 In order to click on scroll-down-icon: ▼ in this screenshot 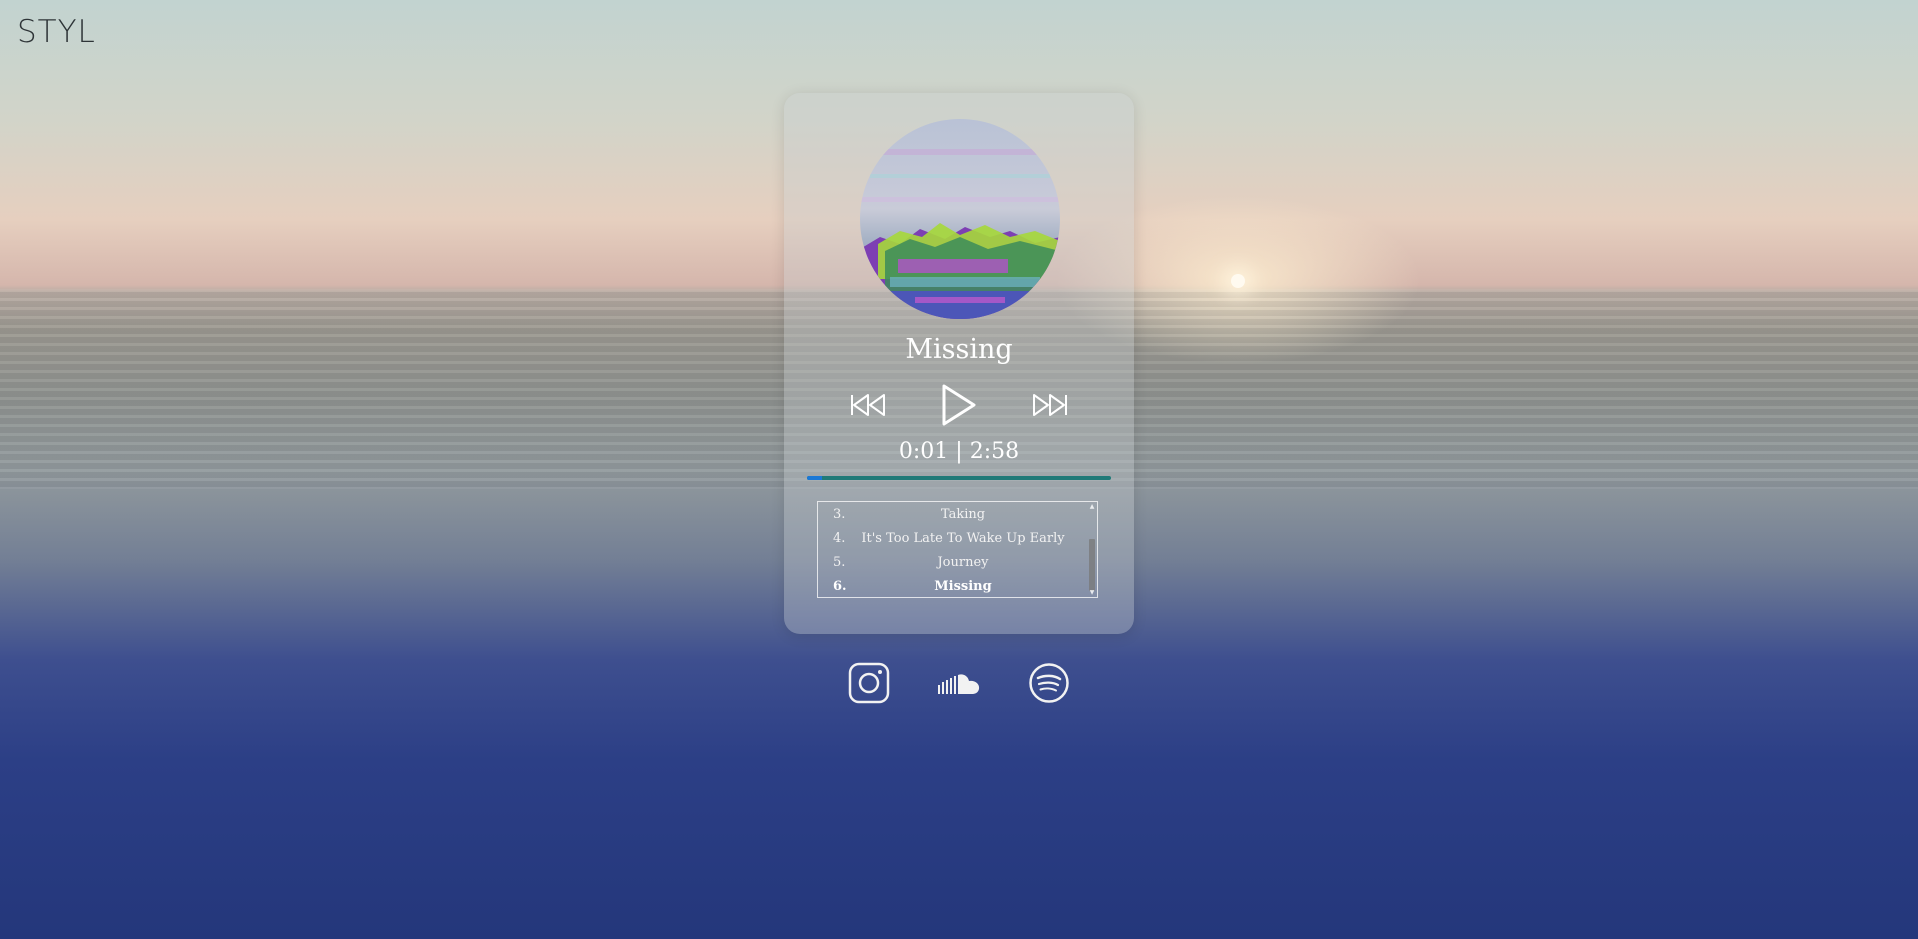, I will do `click(1092, 593)`.